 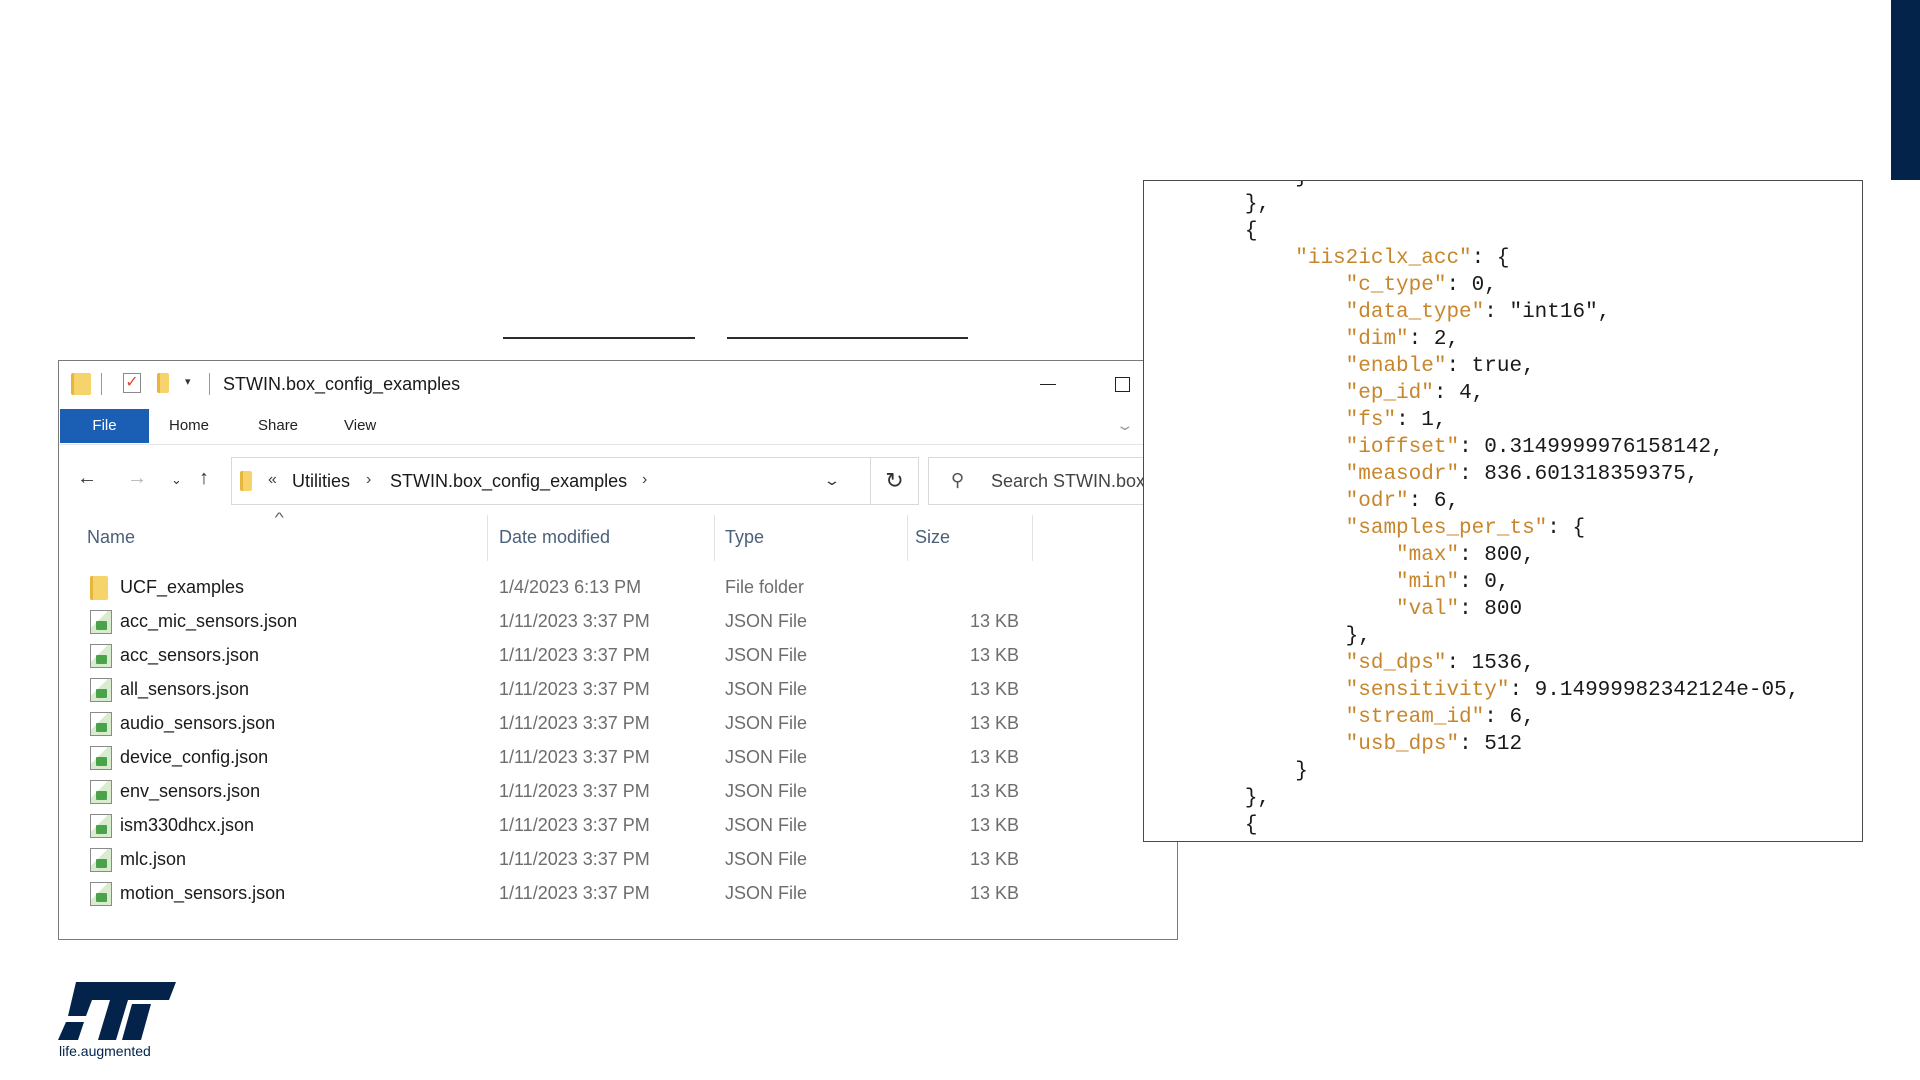 What do you see at coordinates (1446, 528) in the screenshot?
I see `json-key: "samples_per_ts"` at bounding box center [1446, 528].